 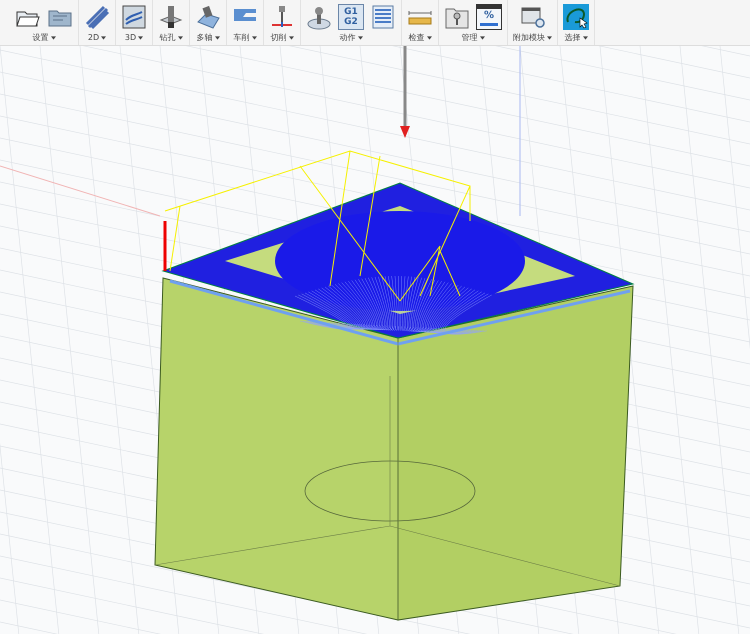 I want to click on toolbar-menu-button: 动作, so click(x=351, y=38).